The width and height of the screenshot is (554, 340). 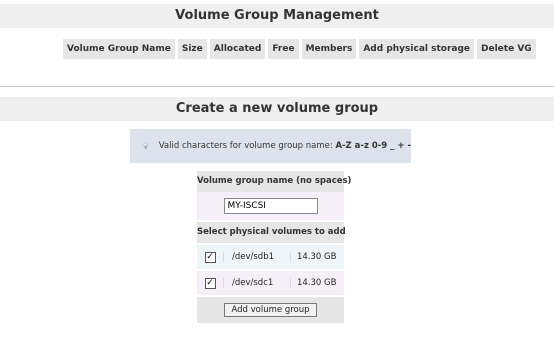 I want to click on pv-row: ✓ /dev/sdc1 14.30 GB, so click(x=270, y=283).